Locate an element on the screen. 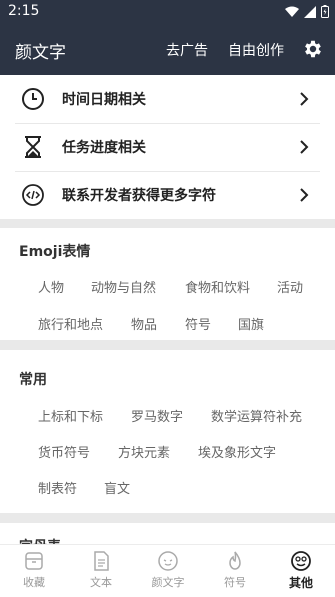  free-create-button: 自由创作 is located at coordinates (256, 50).